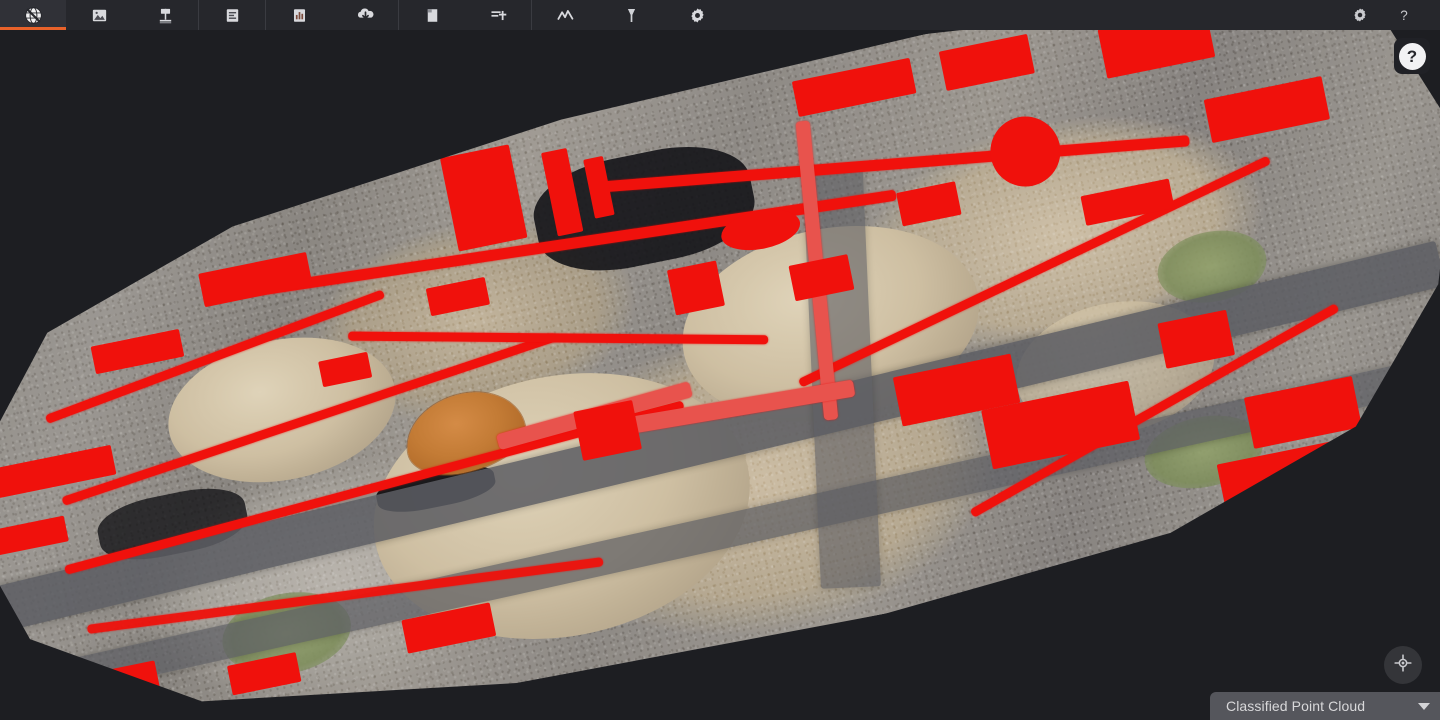 The image size is (1440, 720). I want to click on question-mark-icon: ?, so click(1412, 56).